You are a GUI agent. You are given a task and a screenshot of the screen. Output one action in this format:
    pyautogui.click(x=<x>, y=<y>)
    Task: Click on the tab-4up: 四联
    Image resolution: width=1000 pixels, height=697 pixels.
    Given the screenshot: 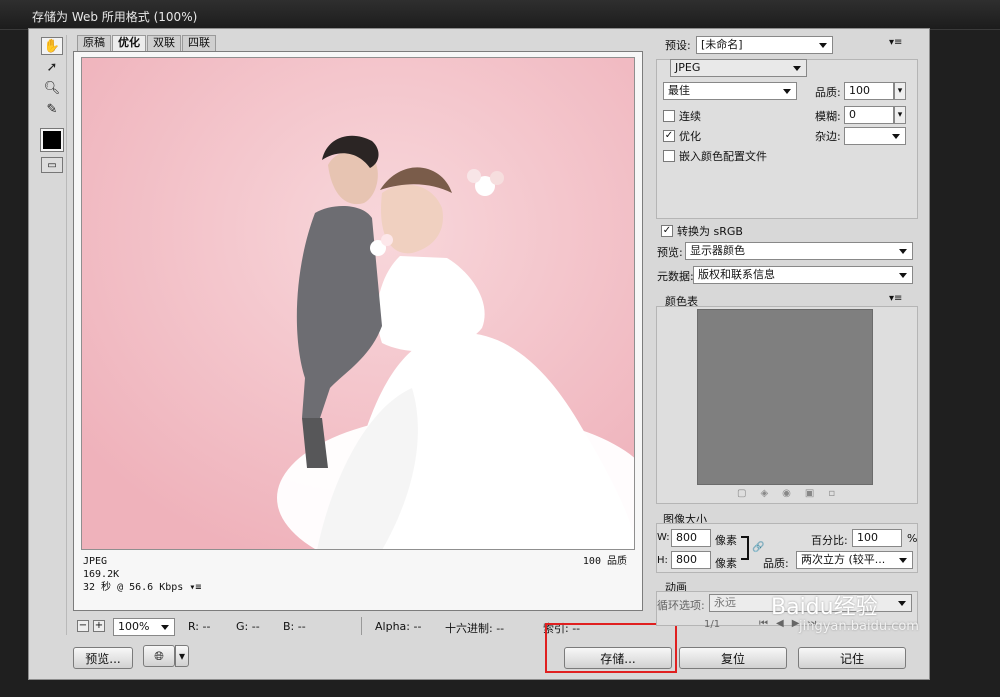 What is the action you would take?
    pyautogui.click(x=199, y=43)
    